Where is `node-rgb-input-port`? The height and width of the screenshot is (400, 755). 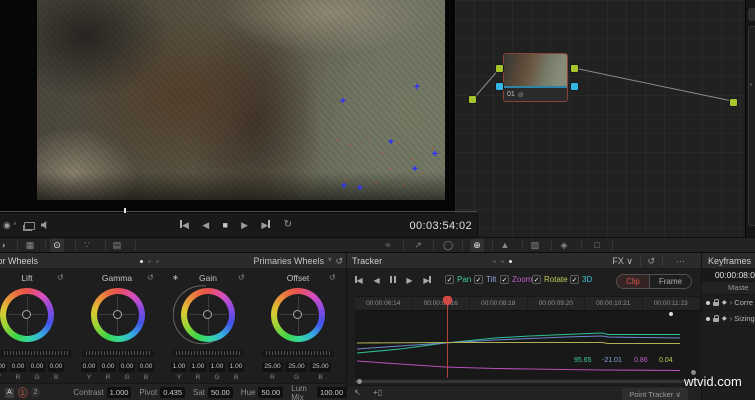 node-rgb-input-port is located at coordinates (499, 68).